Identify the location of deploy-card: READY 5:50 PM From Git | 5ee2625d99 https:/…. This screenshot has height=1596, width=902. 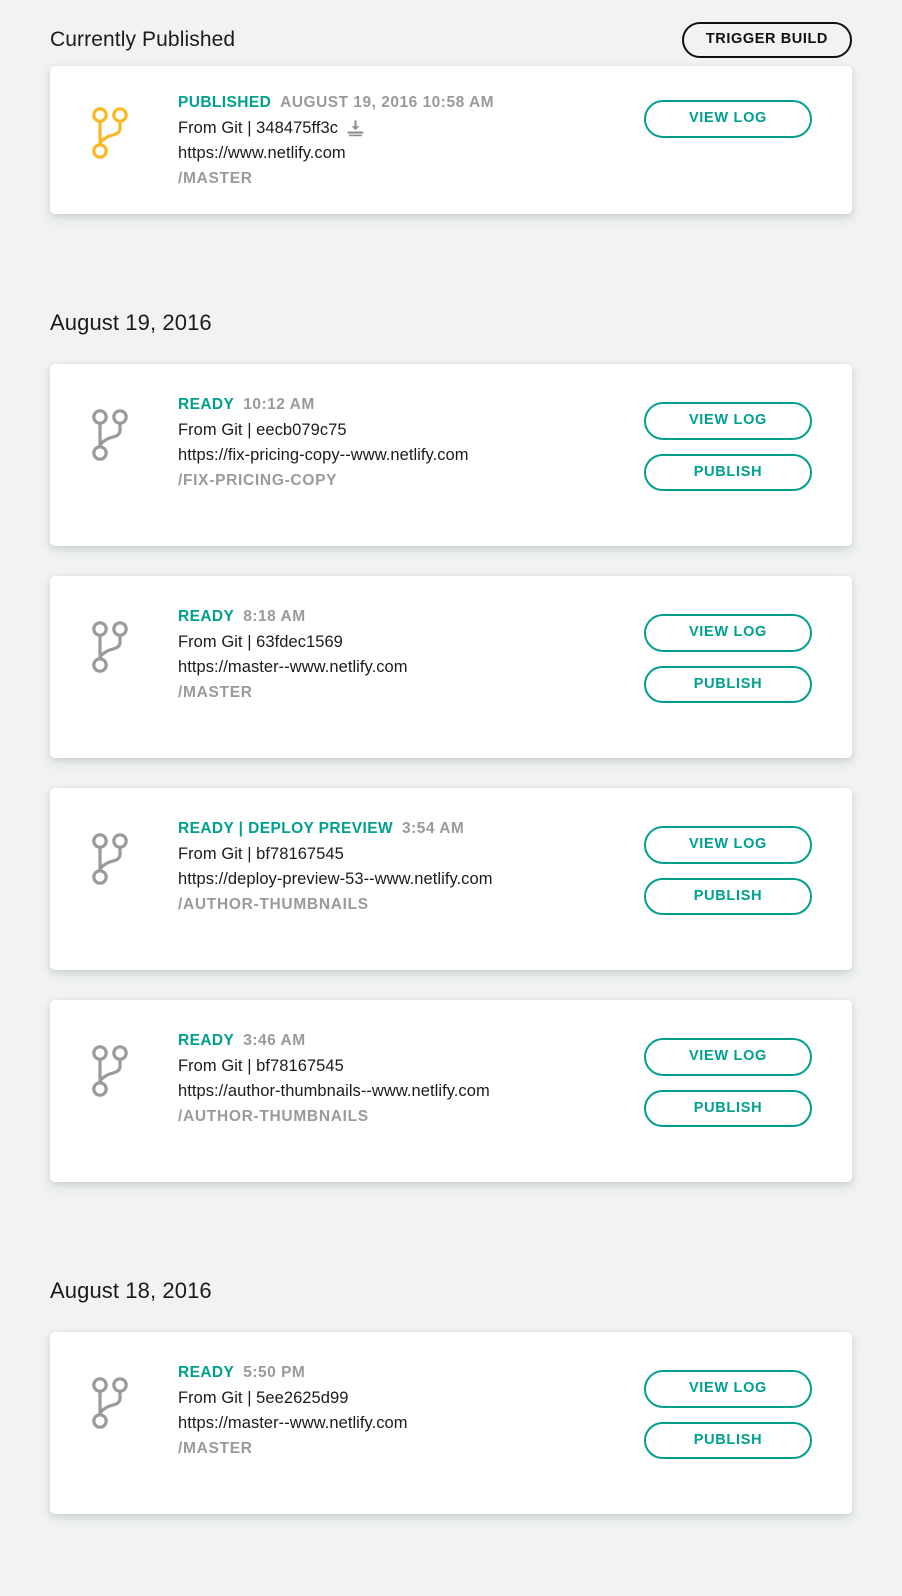
(451, 1423).